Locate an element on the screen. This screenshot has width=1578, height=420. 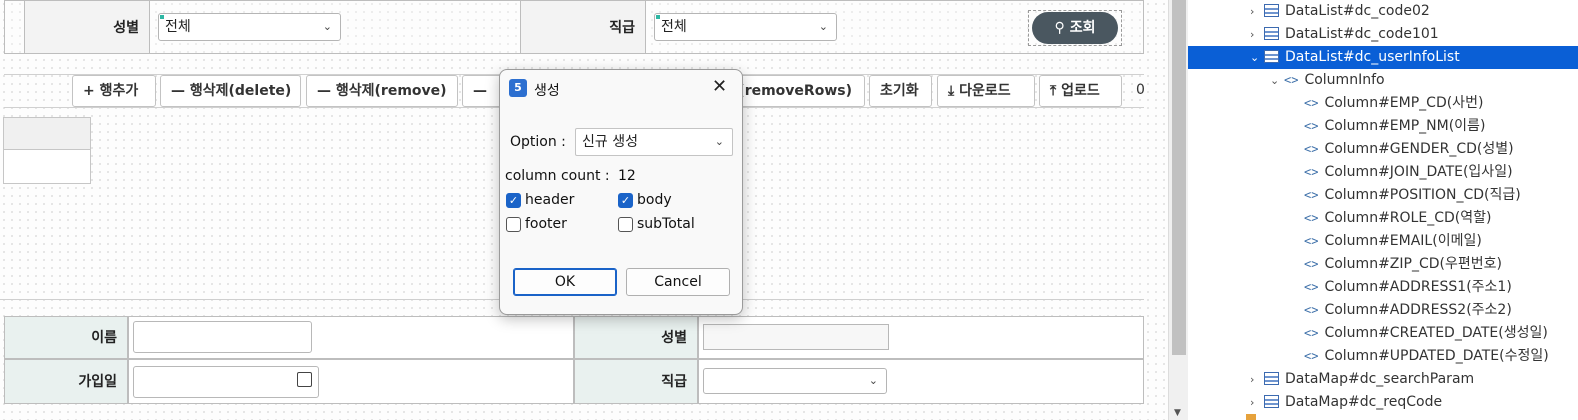
search-button: ⚲ 조회 is located at coordinates (1075, 28).